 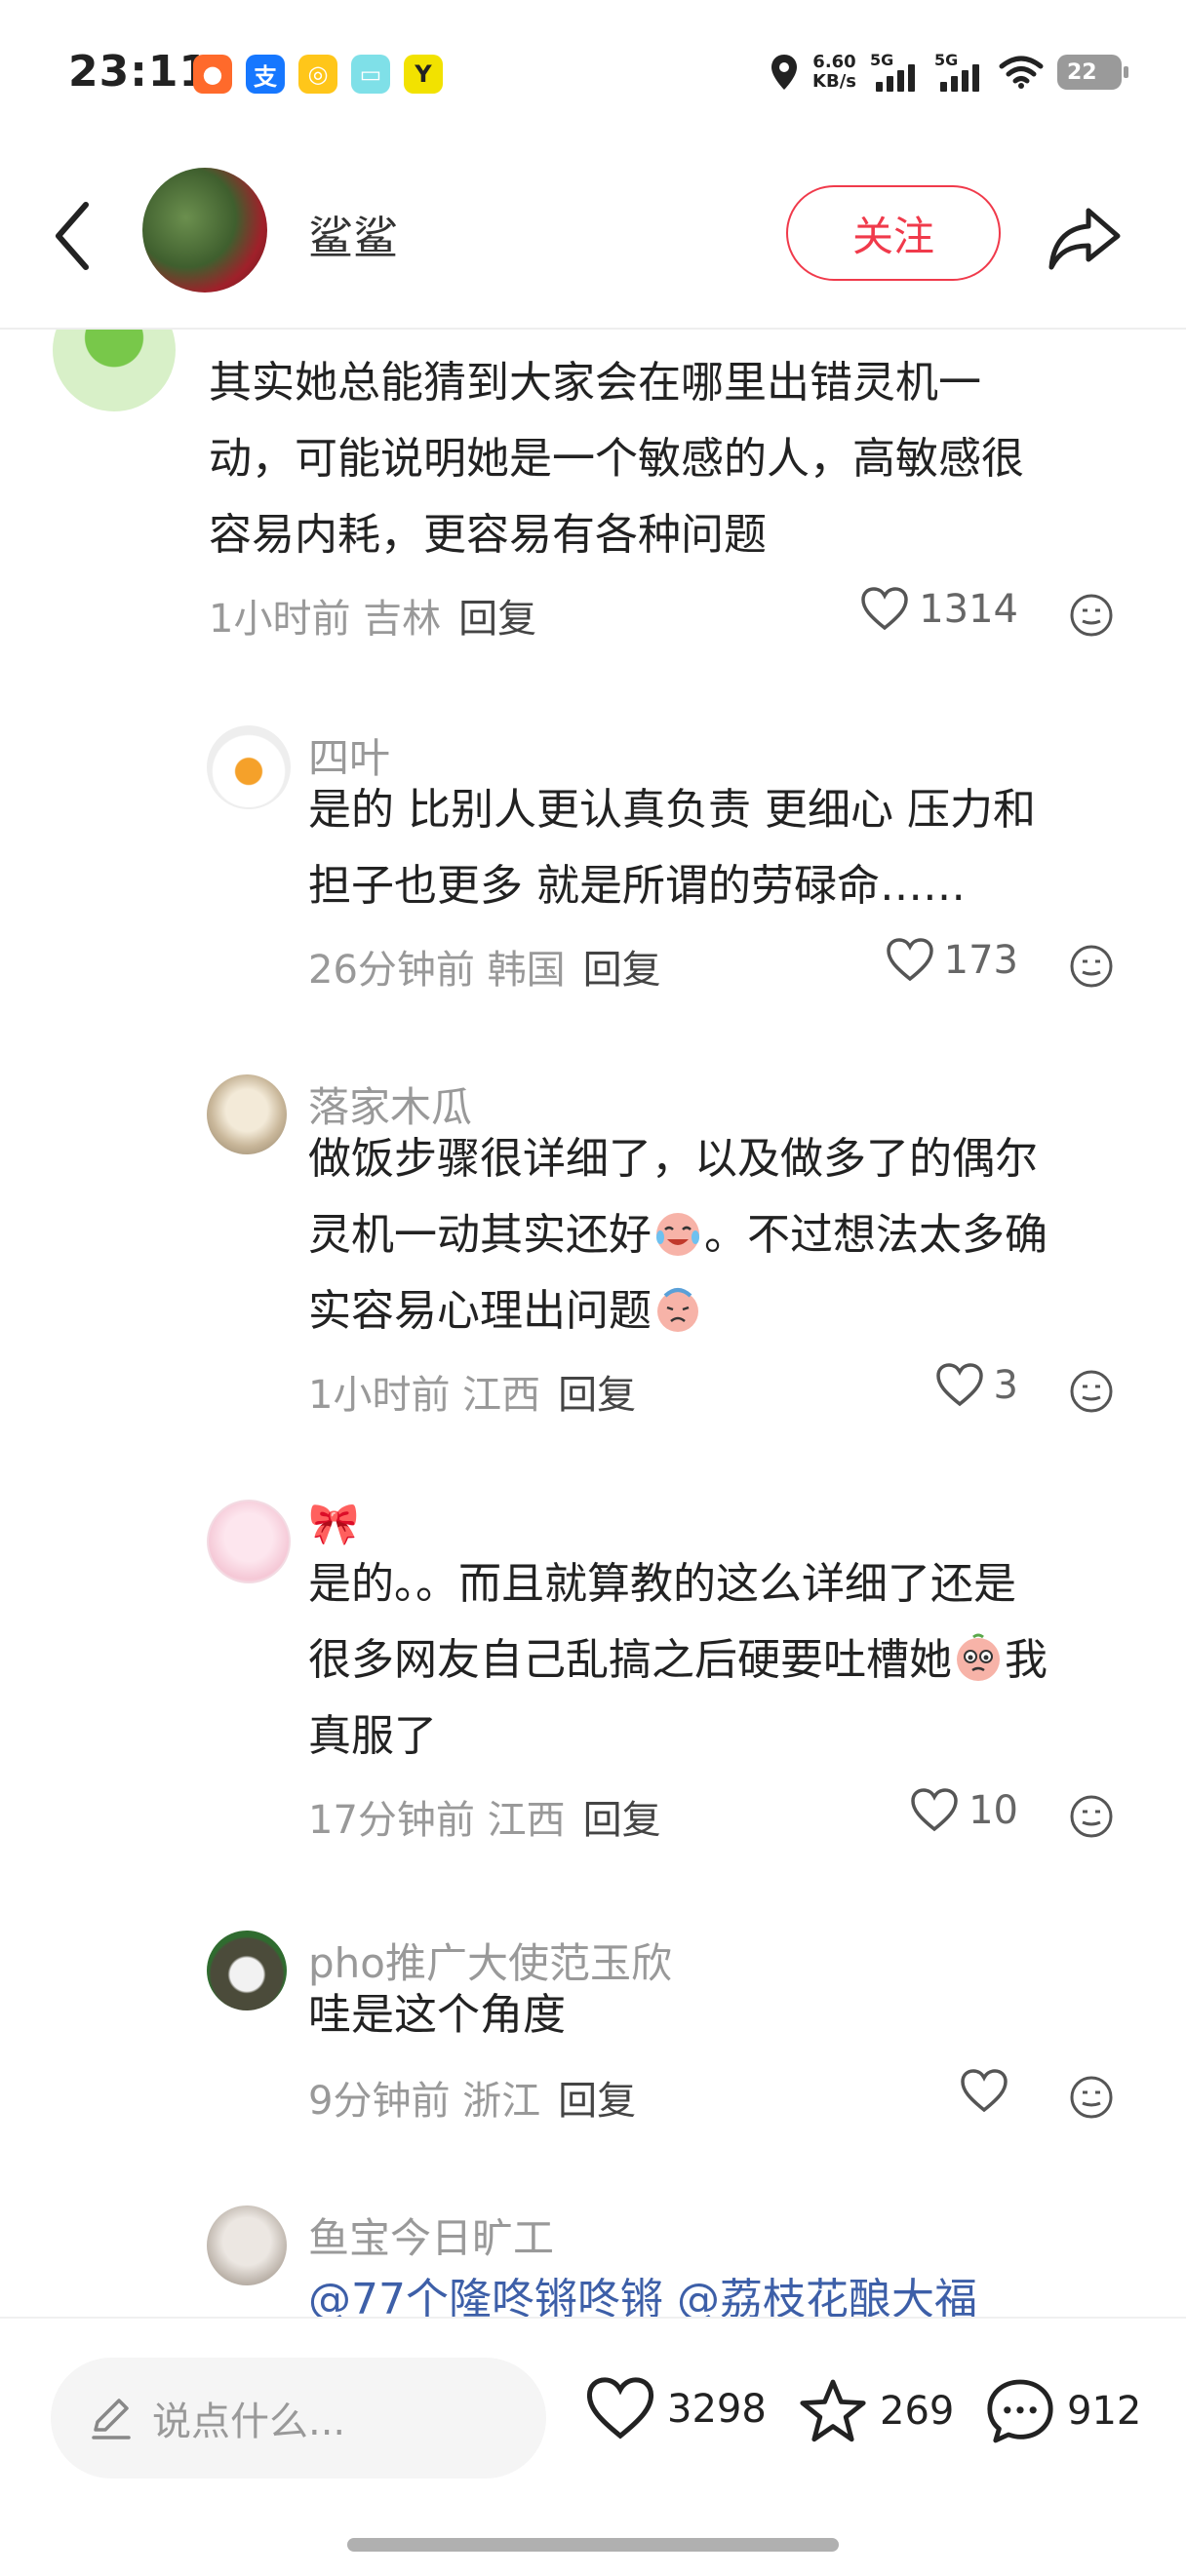 What do you see at coordinates (1104, 2411) in the screenshot?
I see `post-comment-count: 912` at bounding box center [1104, 2411].